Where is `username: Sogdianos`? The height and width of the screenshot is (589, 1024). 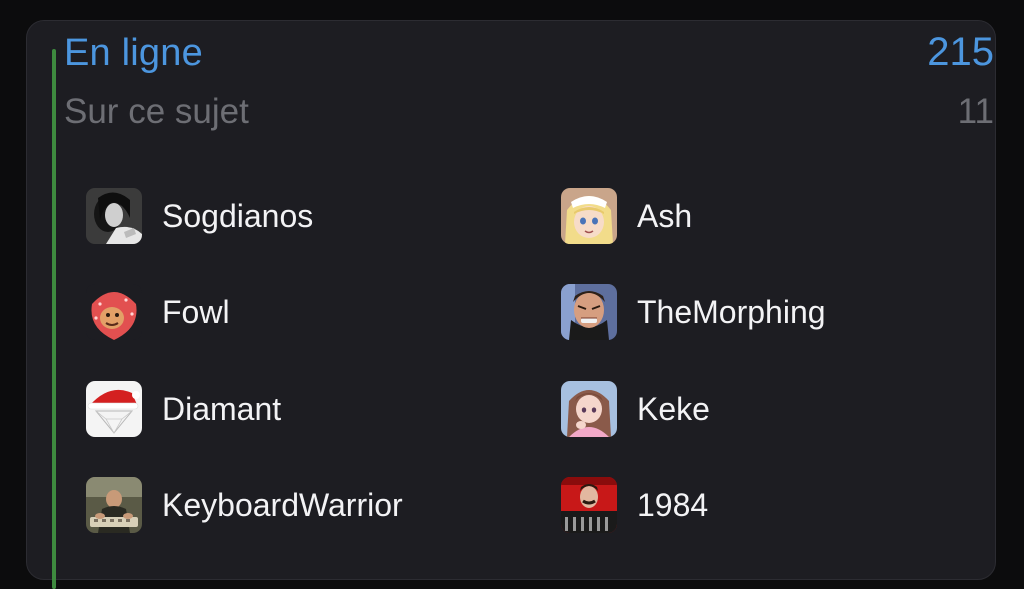
username: Sogdianos is located at coordinates (237, 216).